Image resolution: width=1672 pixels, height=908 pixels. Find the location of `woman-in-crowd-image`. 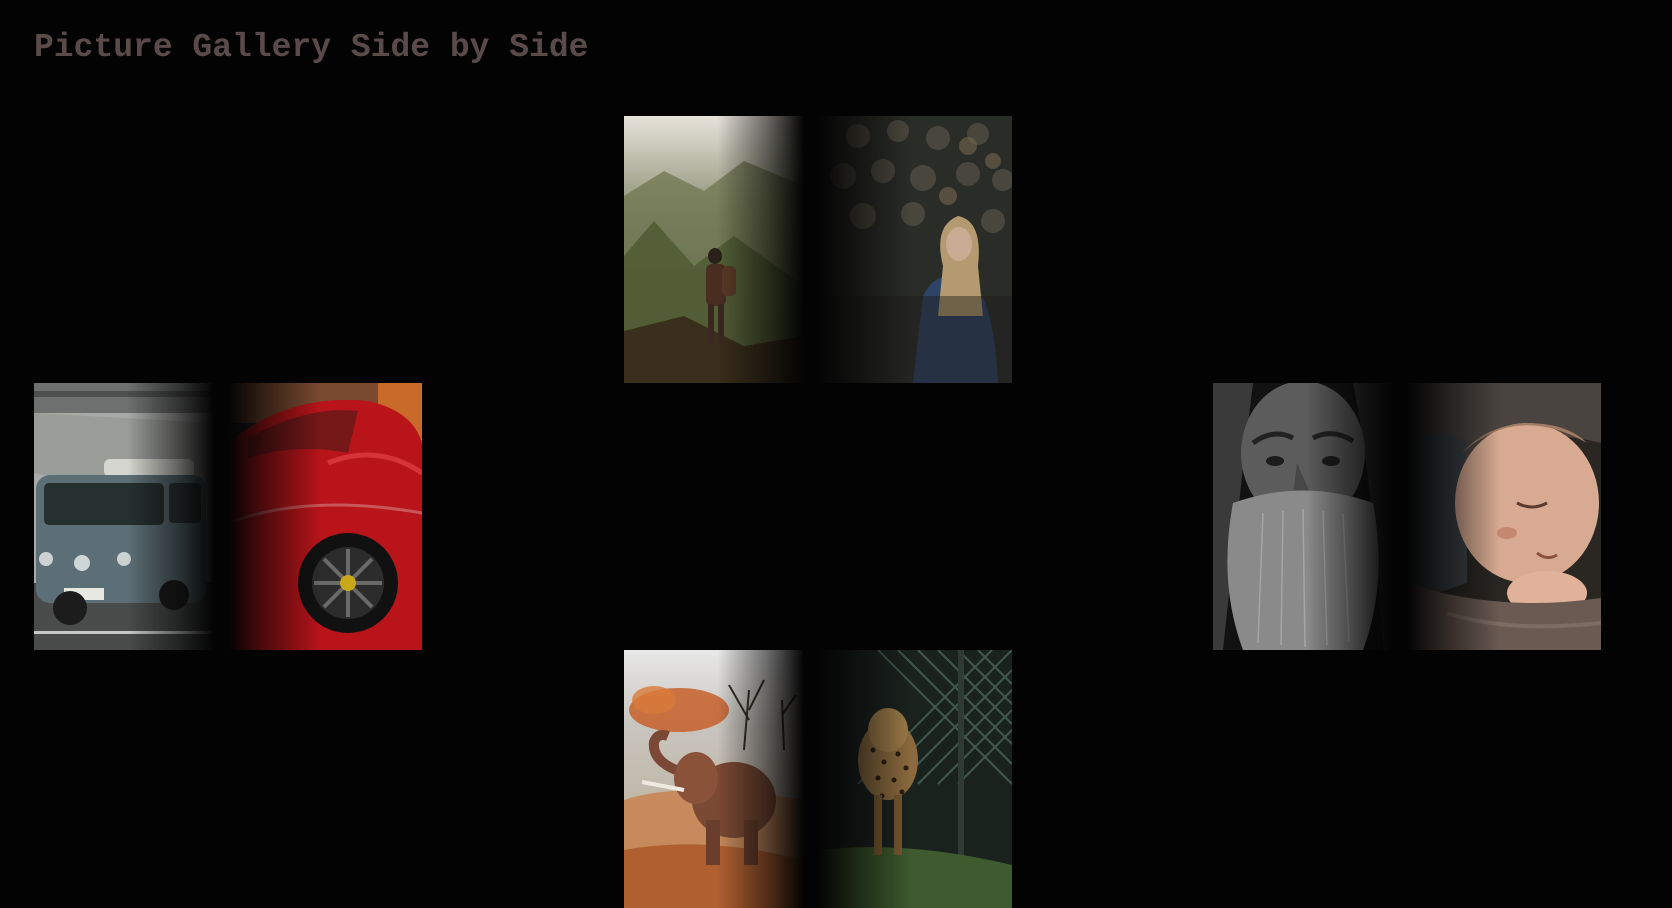

woman-in-crowd-image is located at coordinates (915, 249).